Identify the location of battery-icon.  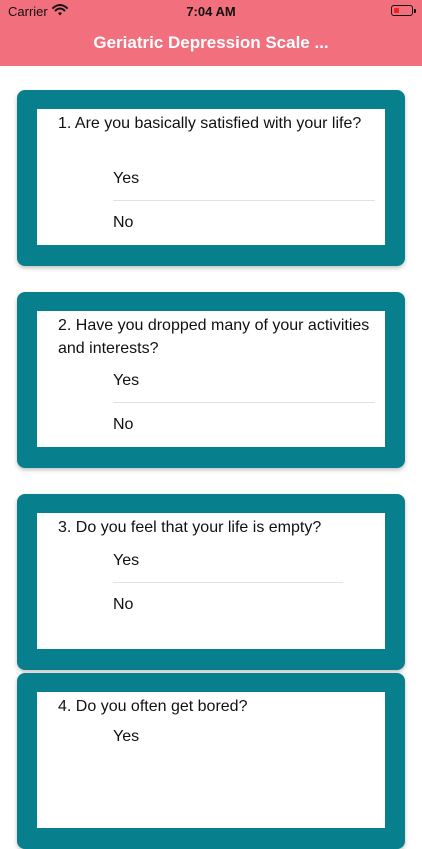
(403, 10).